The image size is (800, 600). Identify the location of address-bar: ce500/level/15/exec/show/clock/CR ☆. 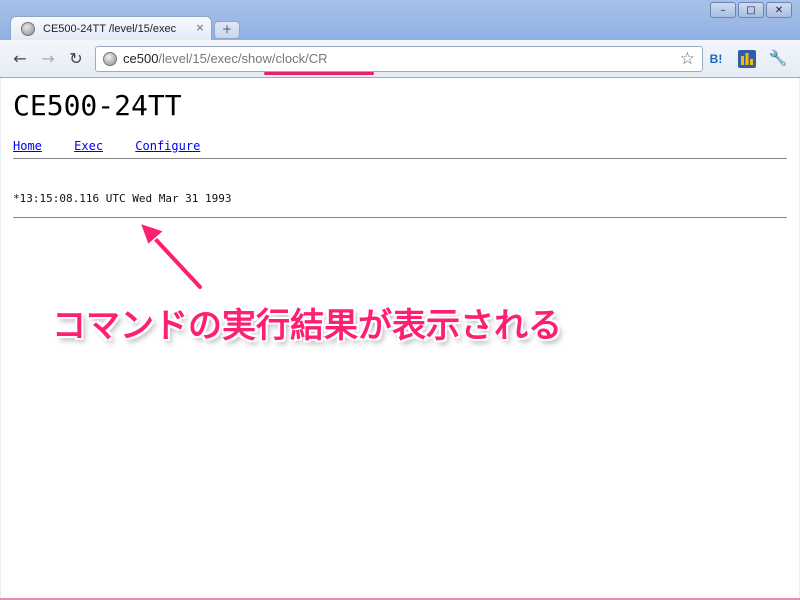
(399, 59).